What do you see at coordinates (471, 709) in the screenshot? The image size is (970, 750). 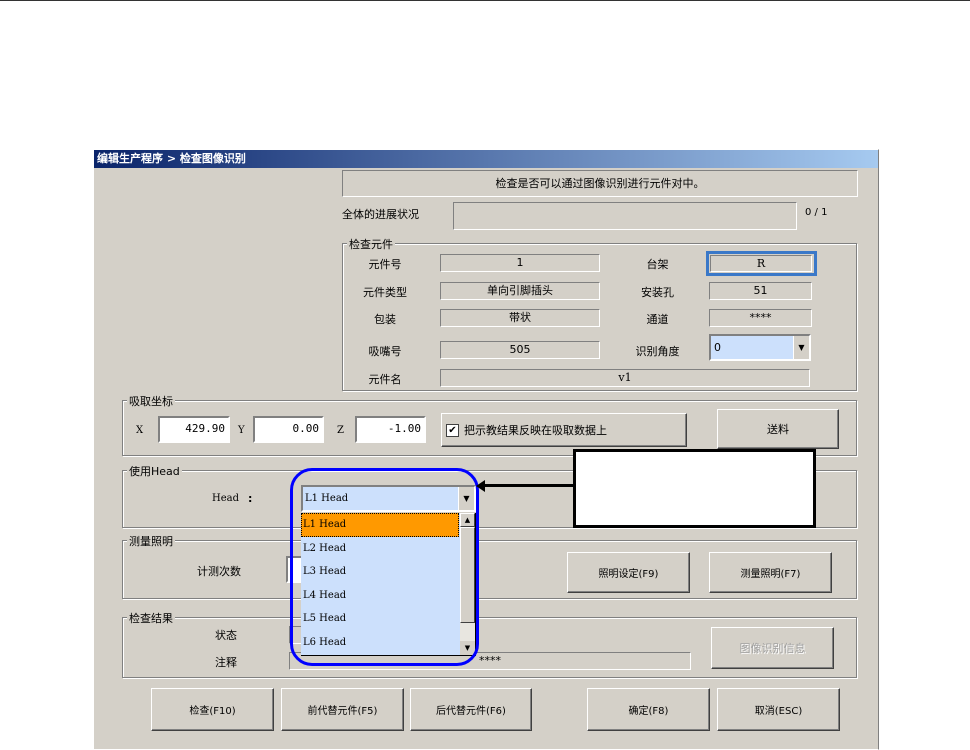 I see `next-alternate-button: 后代替元件(F6)` at bounding box center [471, 709].